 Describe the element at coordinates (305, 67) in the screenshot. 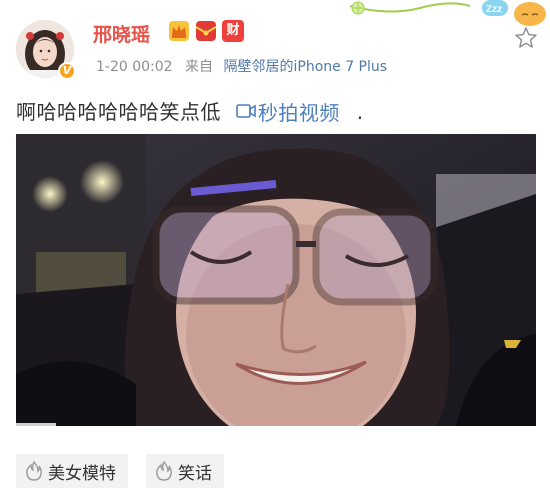

I see `source-device: 隔壁邻居的iPhone 7 Plus` at that location.